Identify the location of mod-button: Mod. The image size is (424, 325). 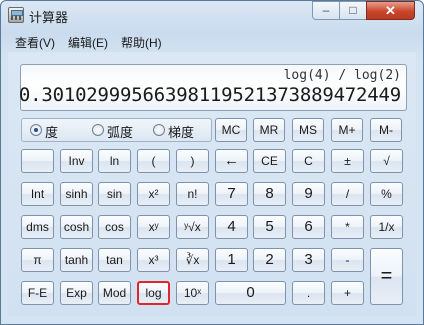
(114, 293).